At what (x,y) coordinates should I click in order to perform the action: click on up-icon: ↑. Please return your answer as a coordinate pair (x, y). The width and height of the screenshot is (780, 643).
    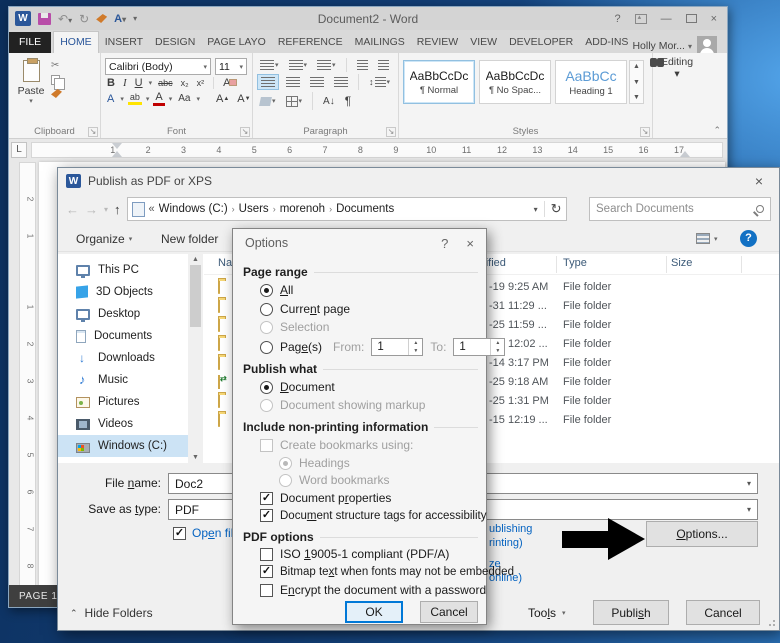
    Looking at the image, I should click on (117, 209).